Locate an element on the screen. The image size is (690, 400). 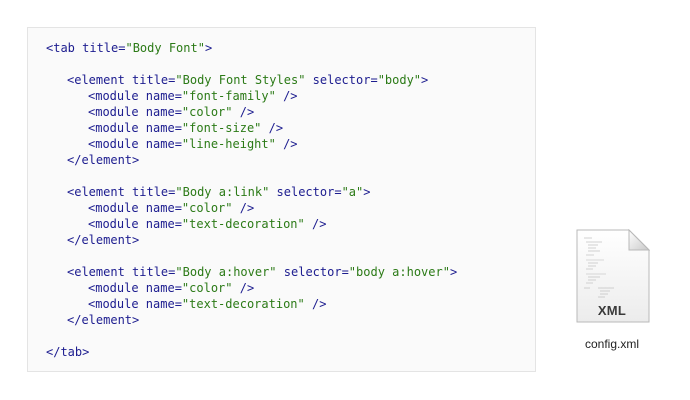
code-line: </tab> is located at coordinates (67, 352).